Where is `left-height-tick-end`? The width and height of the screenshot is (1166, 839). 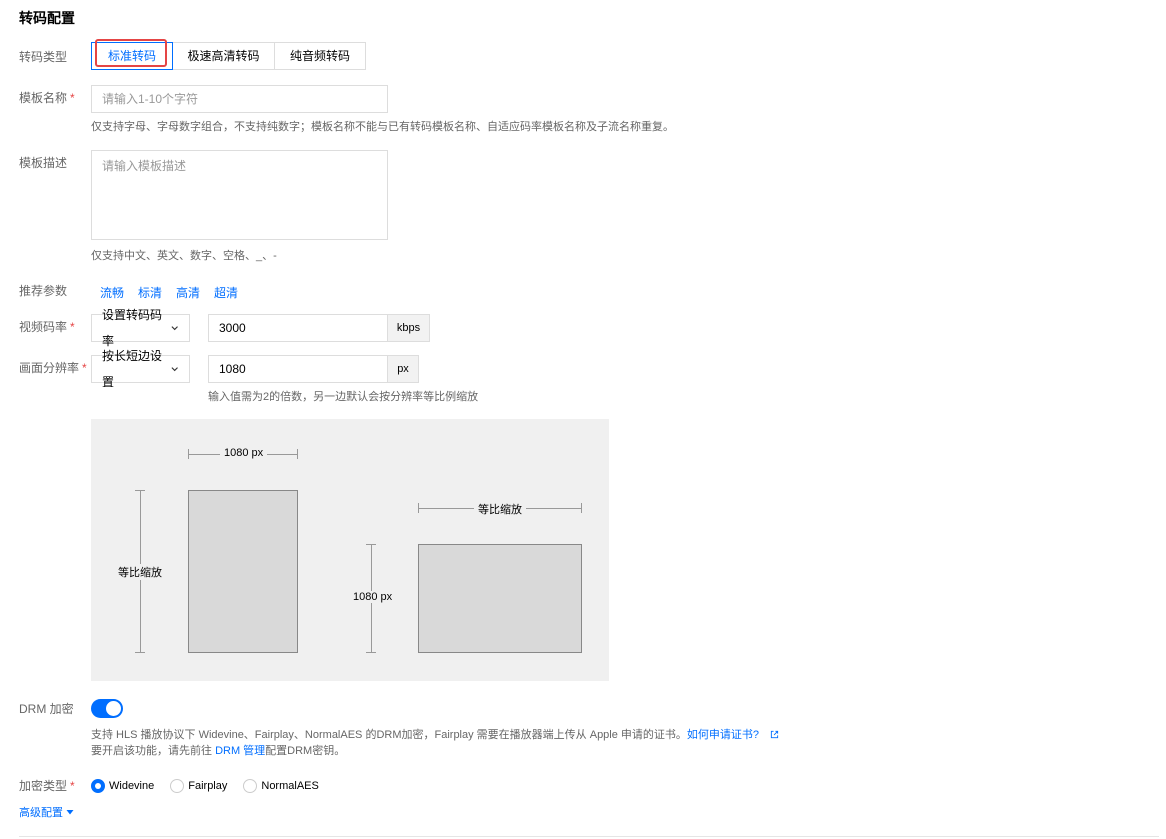 left-height-tick-end is located at coordinates (140, 652).